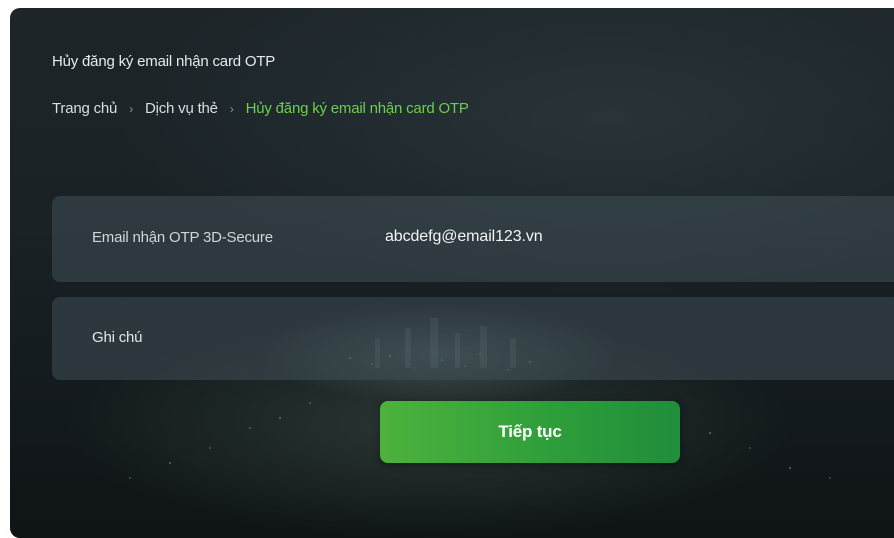 The width and height of the screenshot is (894, 538). Describe the element at coordinates (117, 337) in the screenshot. I see `note-label: Ghi chú` at that location.